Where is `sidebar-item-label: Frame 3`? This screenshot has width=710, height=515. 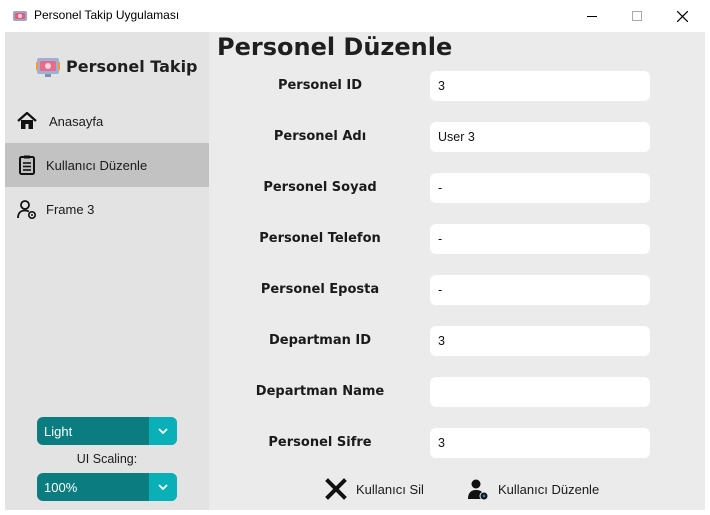
sidebar-item-label: Frame 3 is located at coordinates (70, 209).